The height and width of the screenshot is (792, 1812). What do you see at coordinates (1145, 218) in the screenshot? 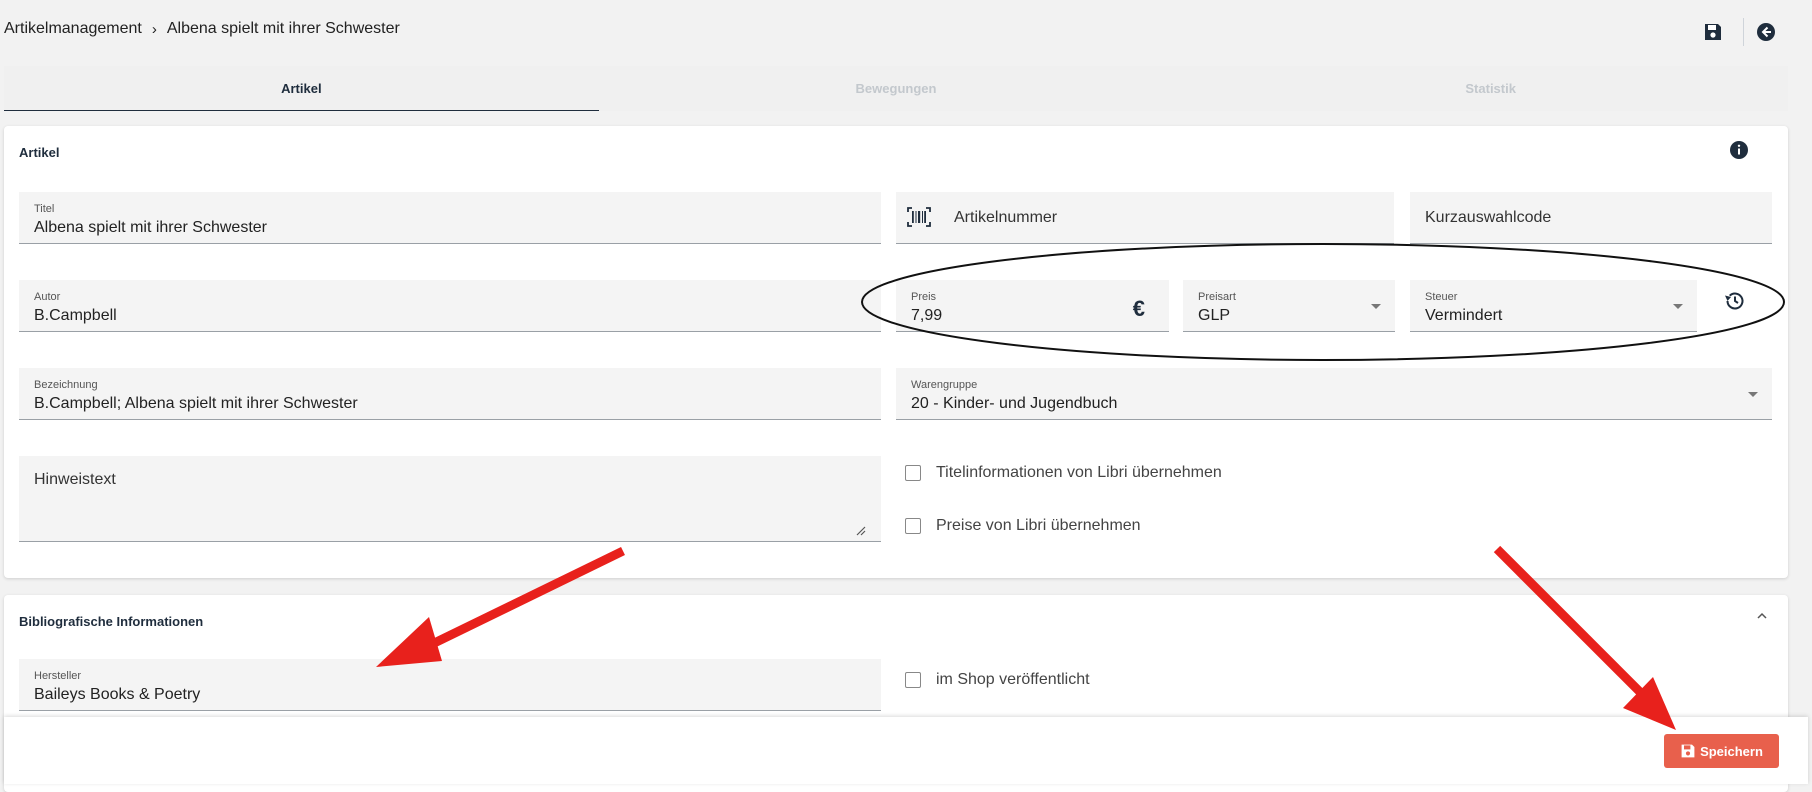
I see `artikelnummer-field: Artikelnummer` at bounding box center [1145, 218].